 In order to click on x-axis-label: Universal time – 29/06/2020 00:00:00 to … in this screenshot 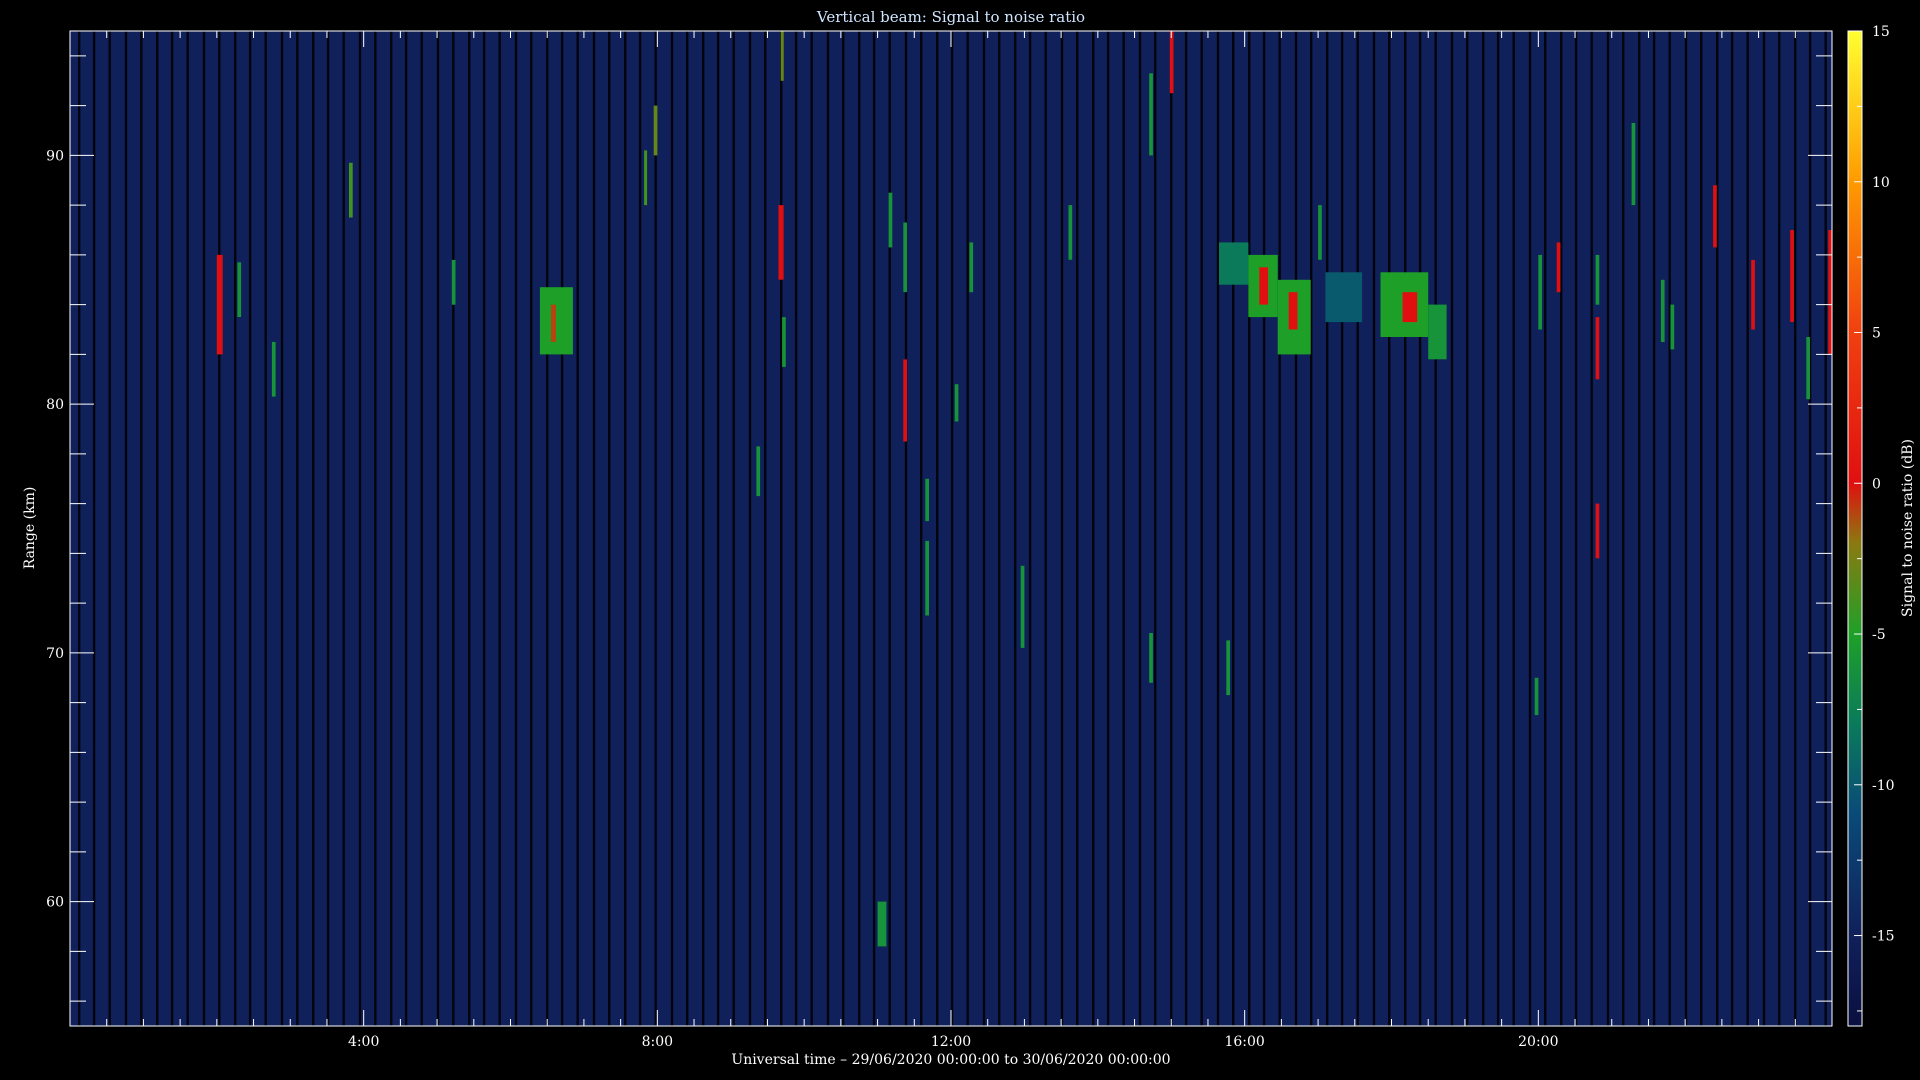, I will do `click(950, 1060)`.